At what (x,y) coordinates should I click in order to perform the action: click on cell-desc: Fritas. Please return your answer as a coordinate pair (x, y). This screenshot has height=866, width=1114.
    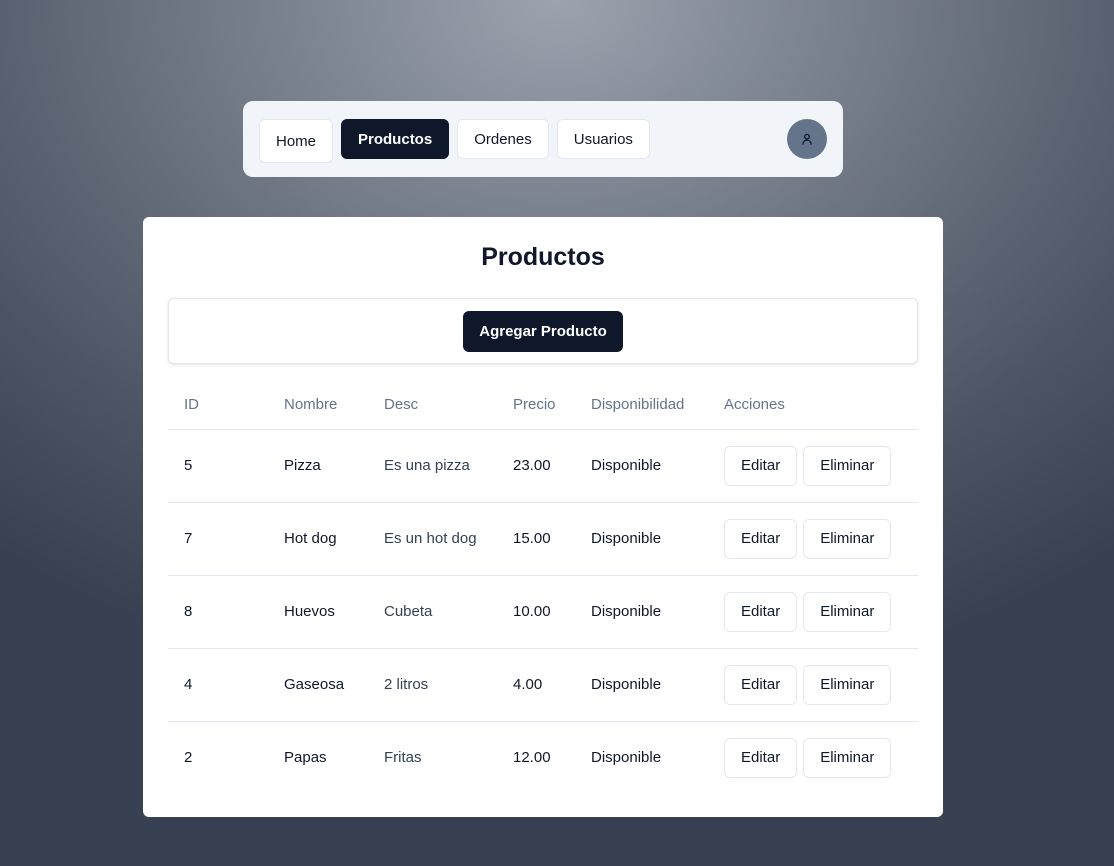
    Looking at the image, I should click on (403, 758).